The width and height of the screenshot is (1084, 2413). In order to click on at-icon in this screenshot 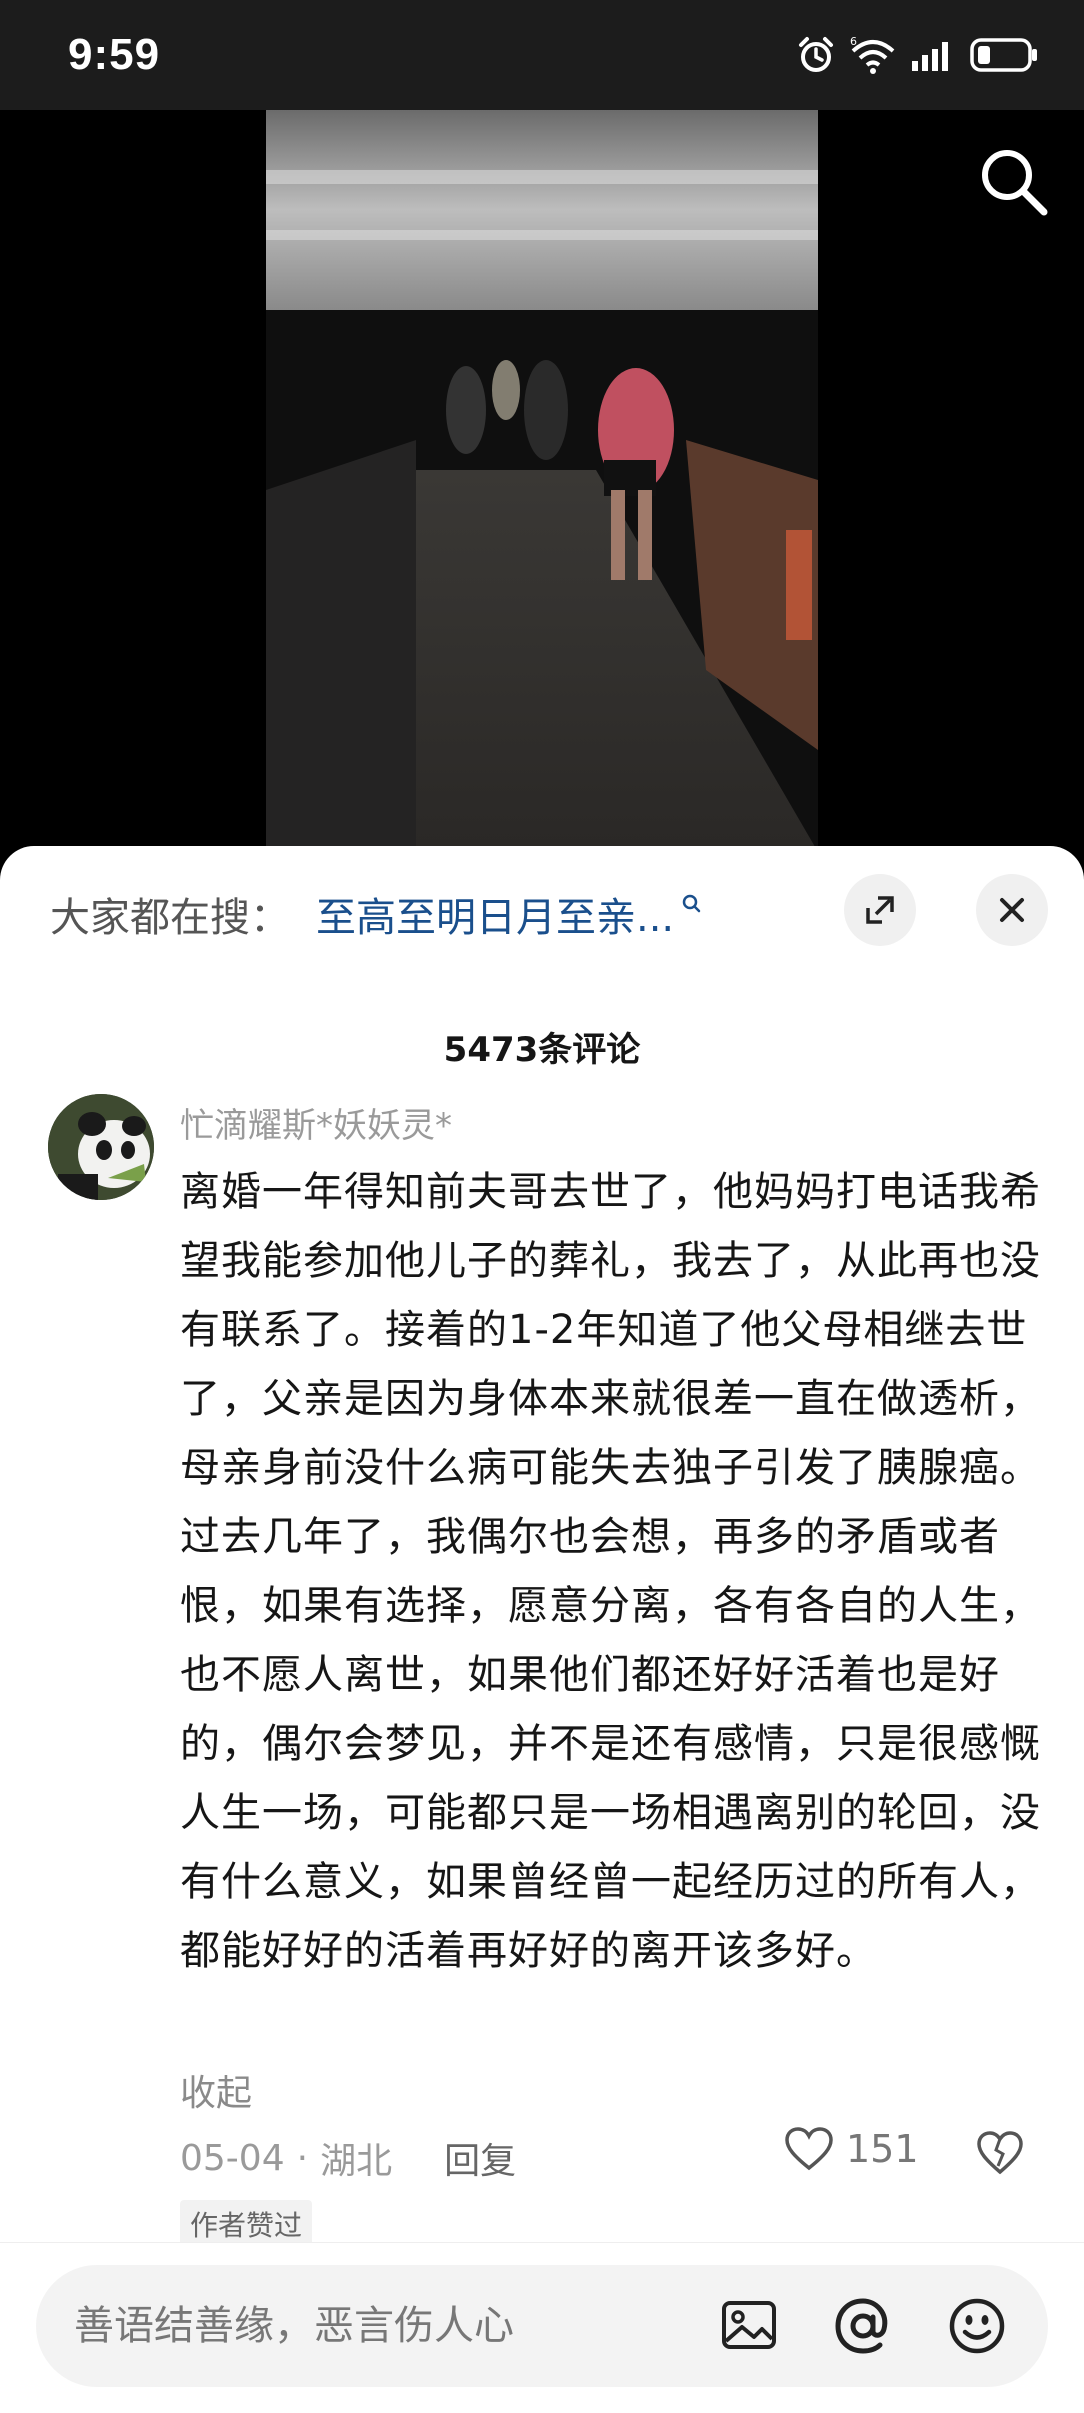, I will do `click(863, 2326)`.